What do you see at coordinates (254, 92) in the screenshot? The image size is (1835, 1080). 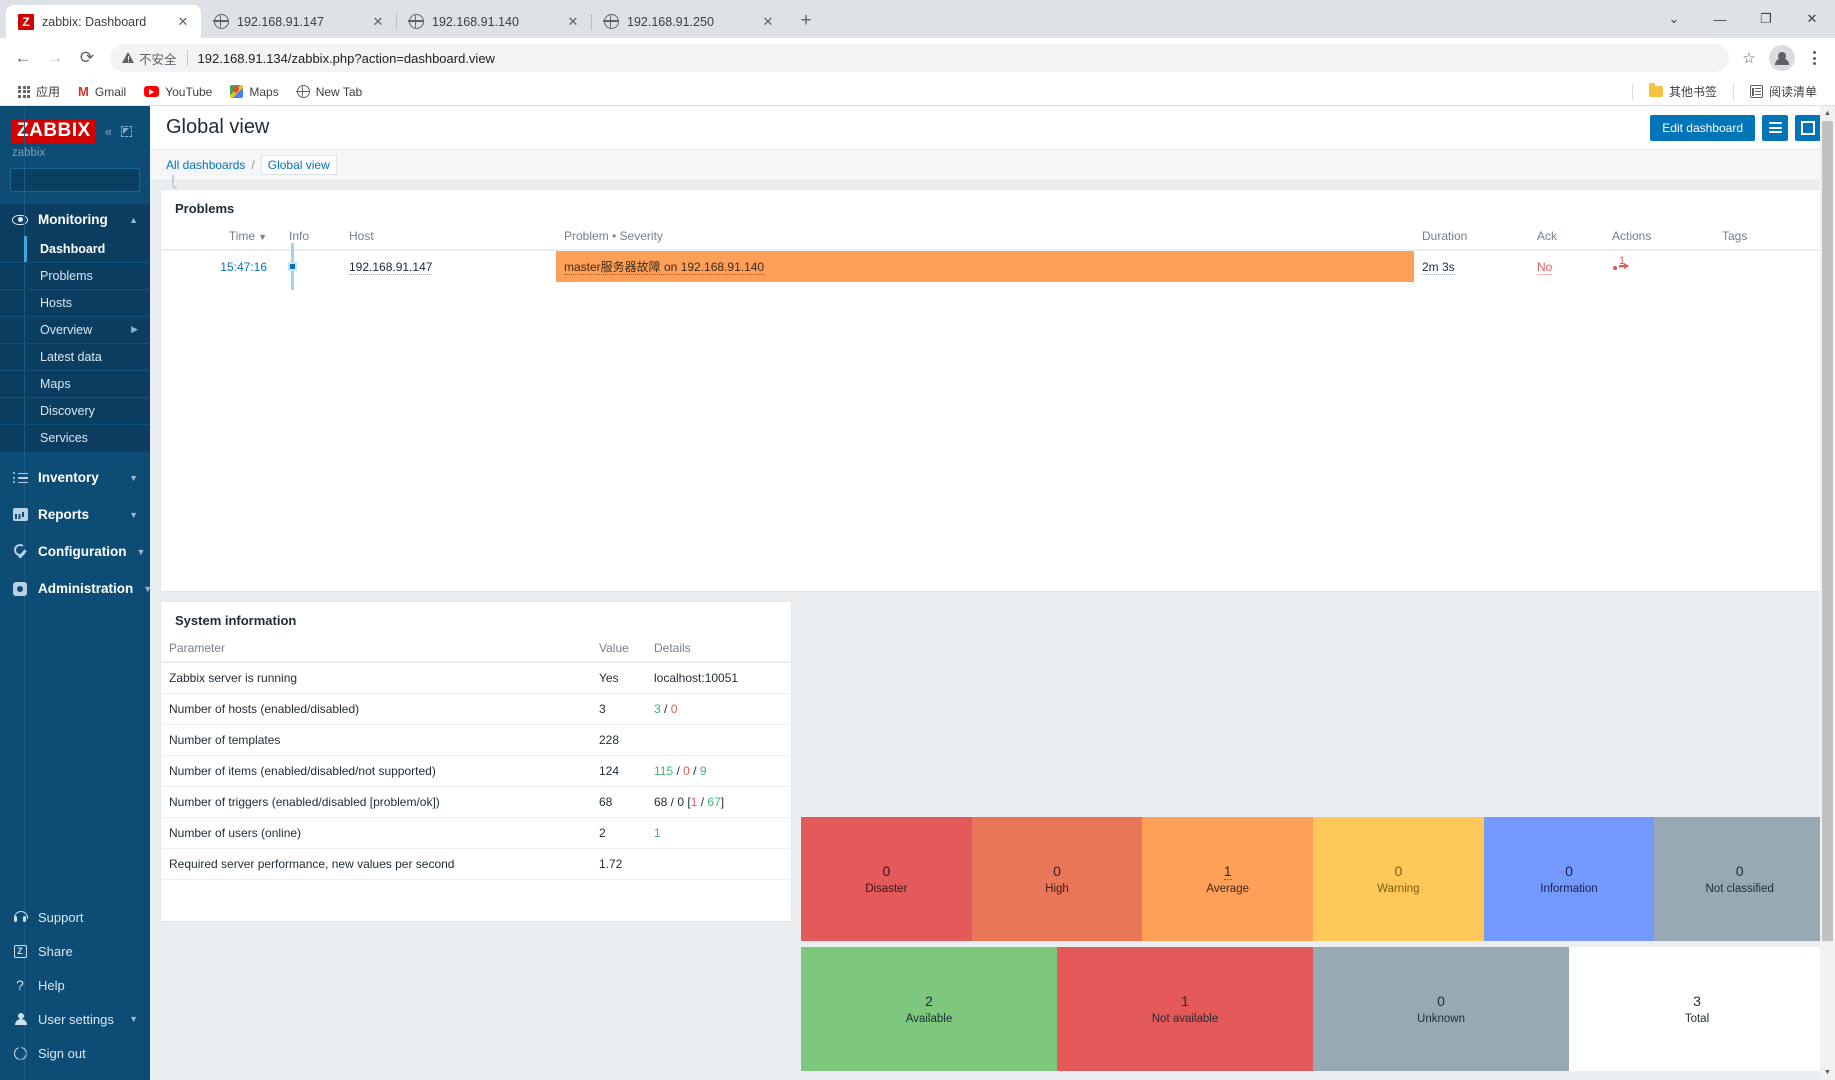 I see `bookmark-maps: Maps` at bounding box center [254, 92].